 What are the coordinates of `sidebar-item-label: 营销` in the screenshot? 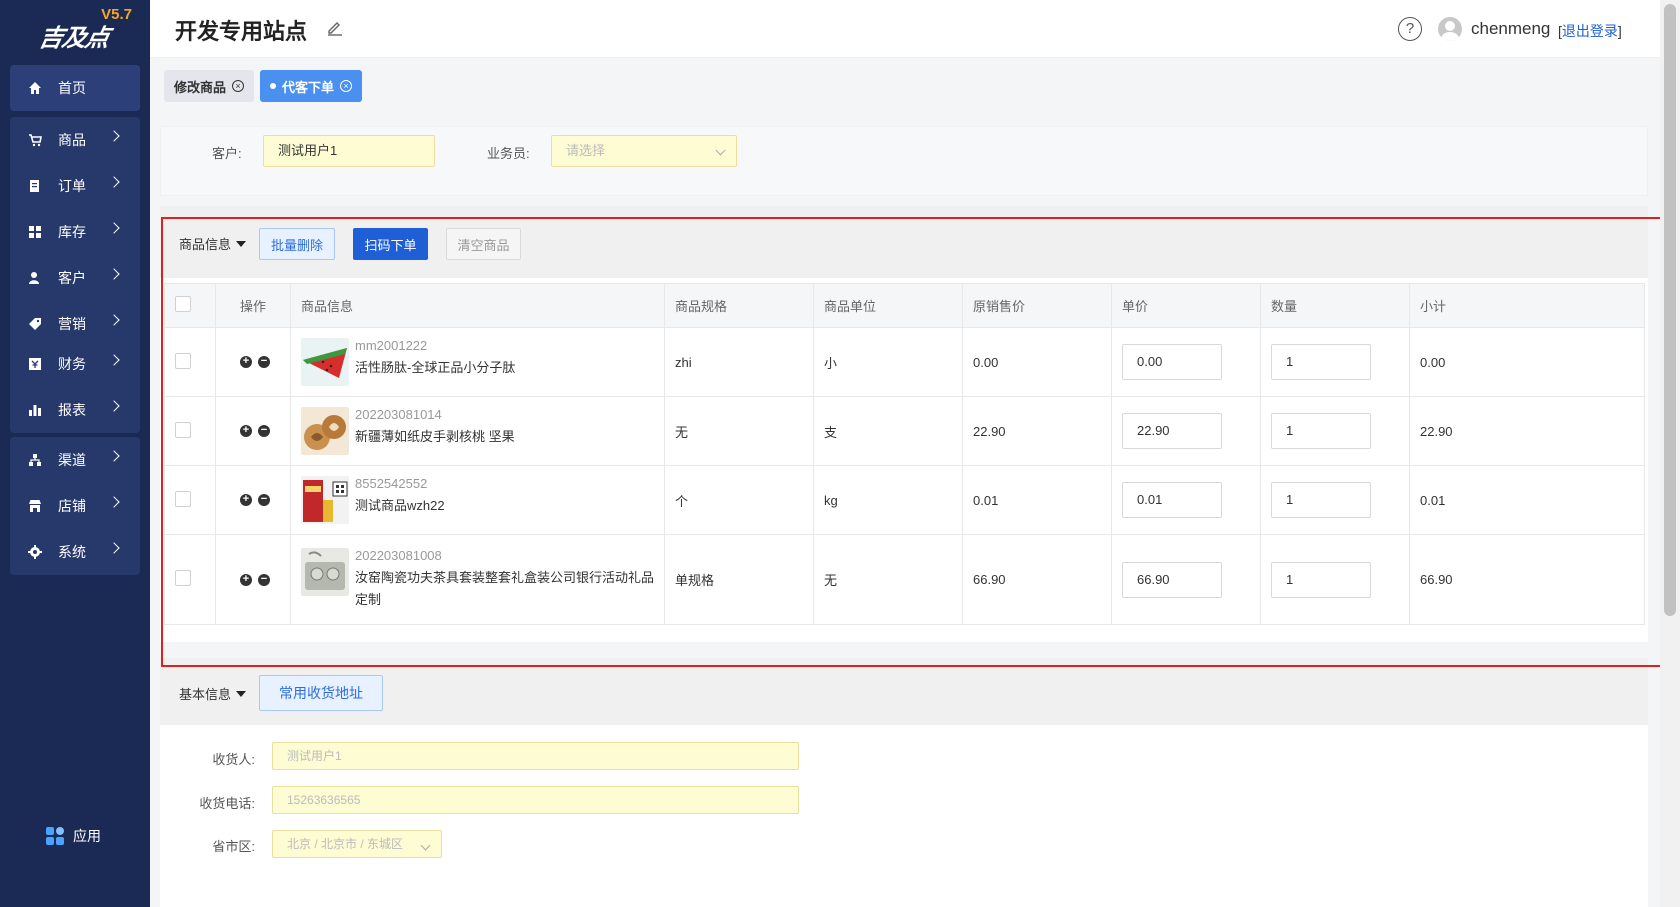 It's located at (72, 324).